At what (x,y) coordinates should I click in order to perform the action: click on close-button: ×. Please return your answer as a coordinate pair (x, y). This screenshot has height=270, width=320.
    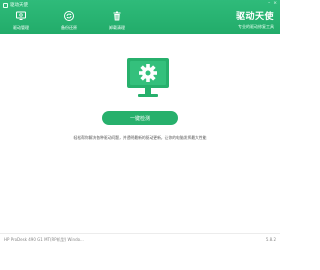
    Looking at the image, I should click on (275, 3).